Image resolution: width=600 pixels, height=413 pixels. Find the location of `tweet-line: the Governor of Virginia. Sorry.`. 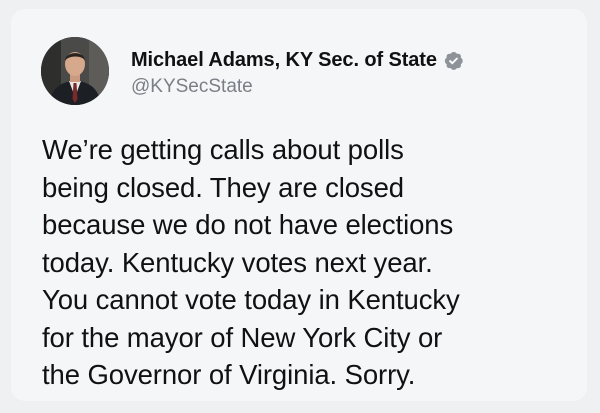

tweet-line: the Governor of Virginia. Sorry. is located at coordinates (229, 374).